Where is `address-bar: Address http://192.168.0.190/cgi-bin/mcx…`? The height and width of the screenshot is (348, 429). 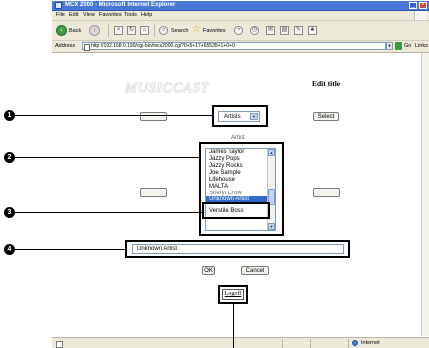 address-bar: Address http://192.168.0.190/cgi-bin/mcx… is located at coordinates (240, 47).